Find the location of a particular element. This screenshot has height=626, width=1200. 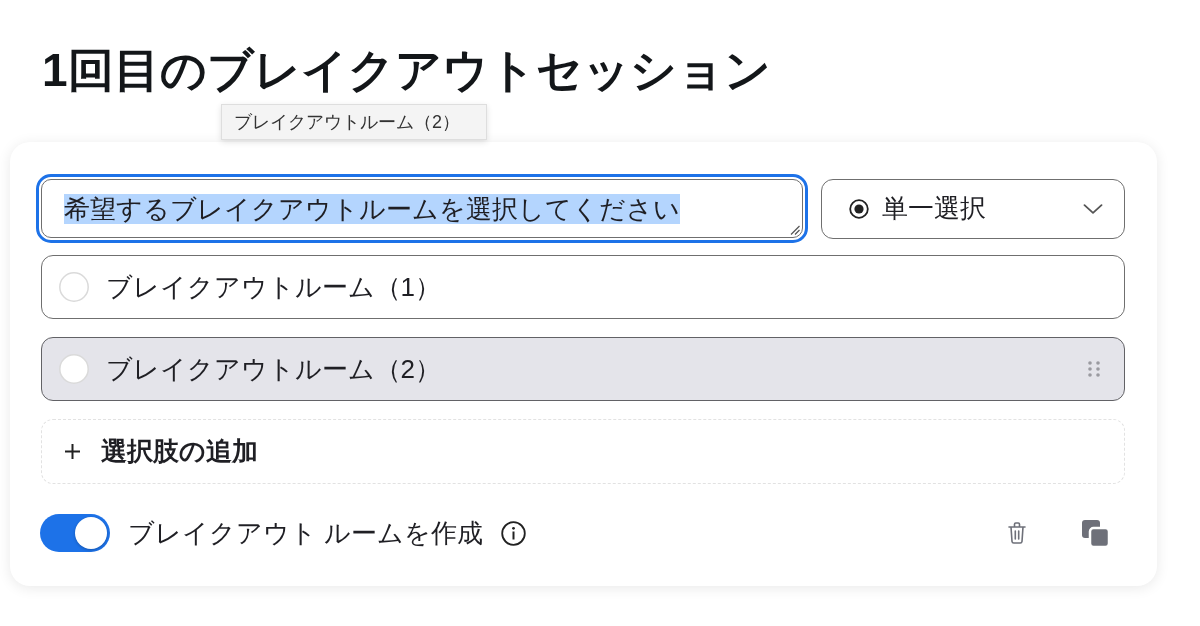

session-title: 1回目のブレイクアウトセッション is located at coordinates (406, 70).